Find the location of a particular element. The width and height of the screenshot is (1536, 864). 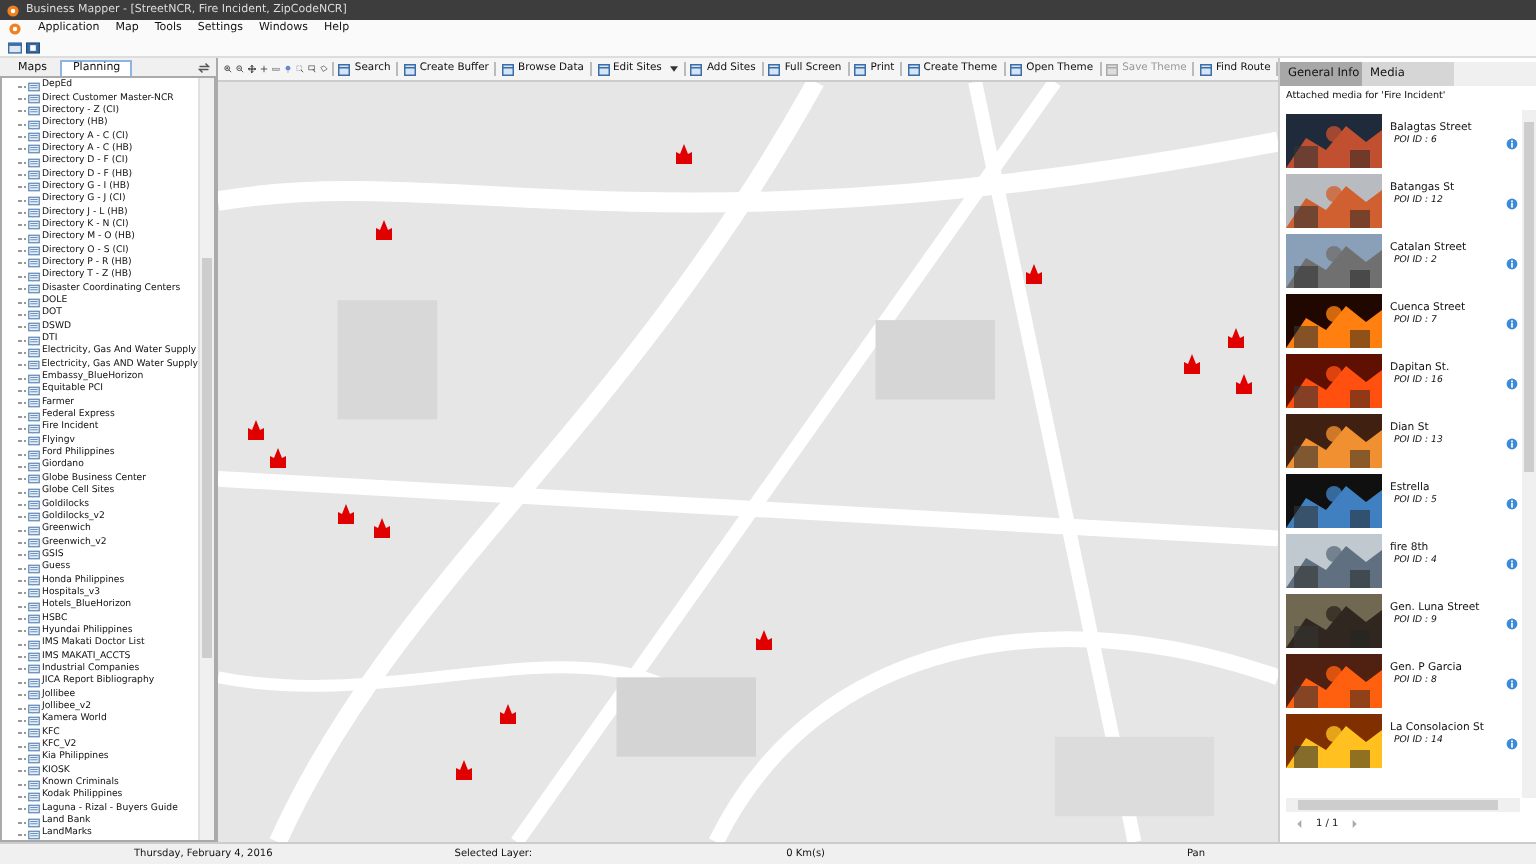

polygon-select-icon is located at coordinates (323, 69).